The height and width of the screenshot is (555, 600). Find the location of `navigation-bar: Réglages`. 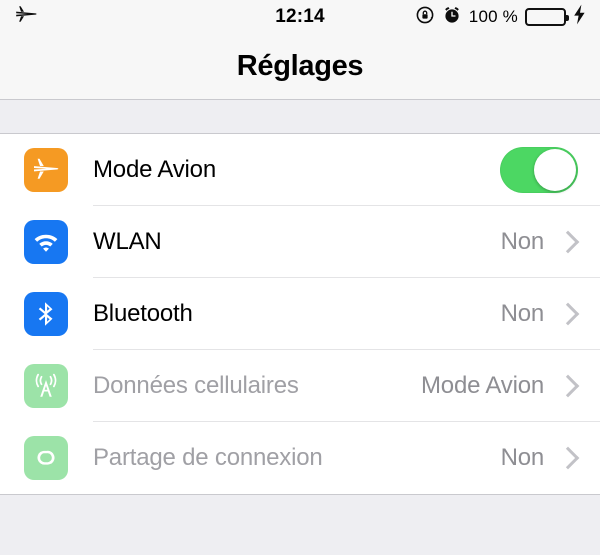

navigation-bar: Réglages is located at coordinates (300, 67).